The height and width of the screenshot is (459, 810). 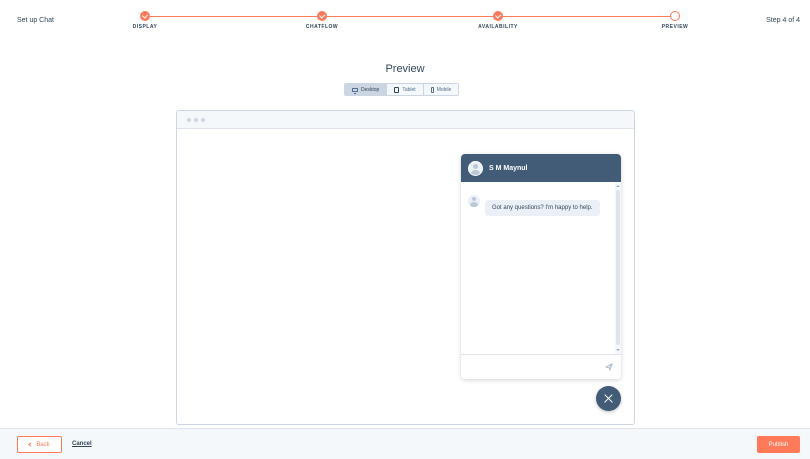 What do you see at coordinates (541, 366) in the screenshot?
I see `chat-message-input` at bounding box center [541, 366].